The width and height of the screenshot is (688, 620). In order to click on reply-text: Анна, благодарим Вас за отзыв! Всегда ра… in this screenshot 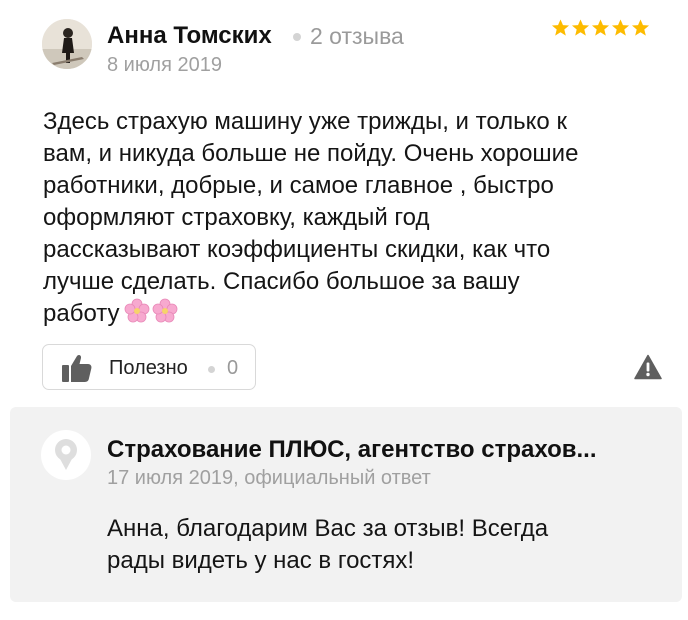, I will do `click(328, 544)`.